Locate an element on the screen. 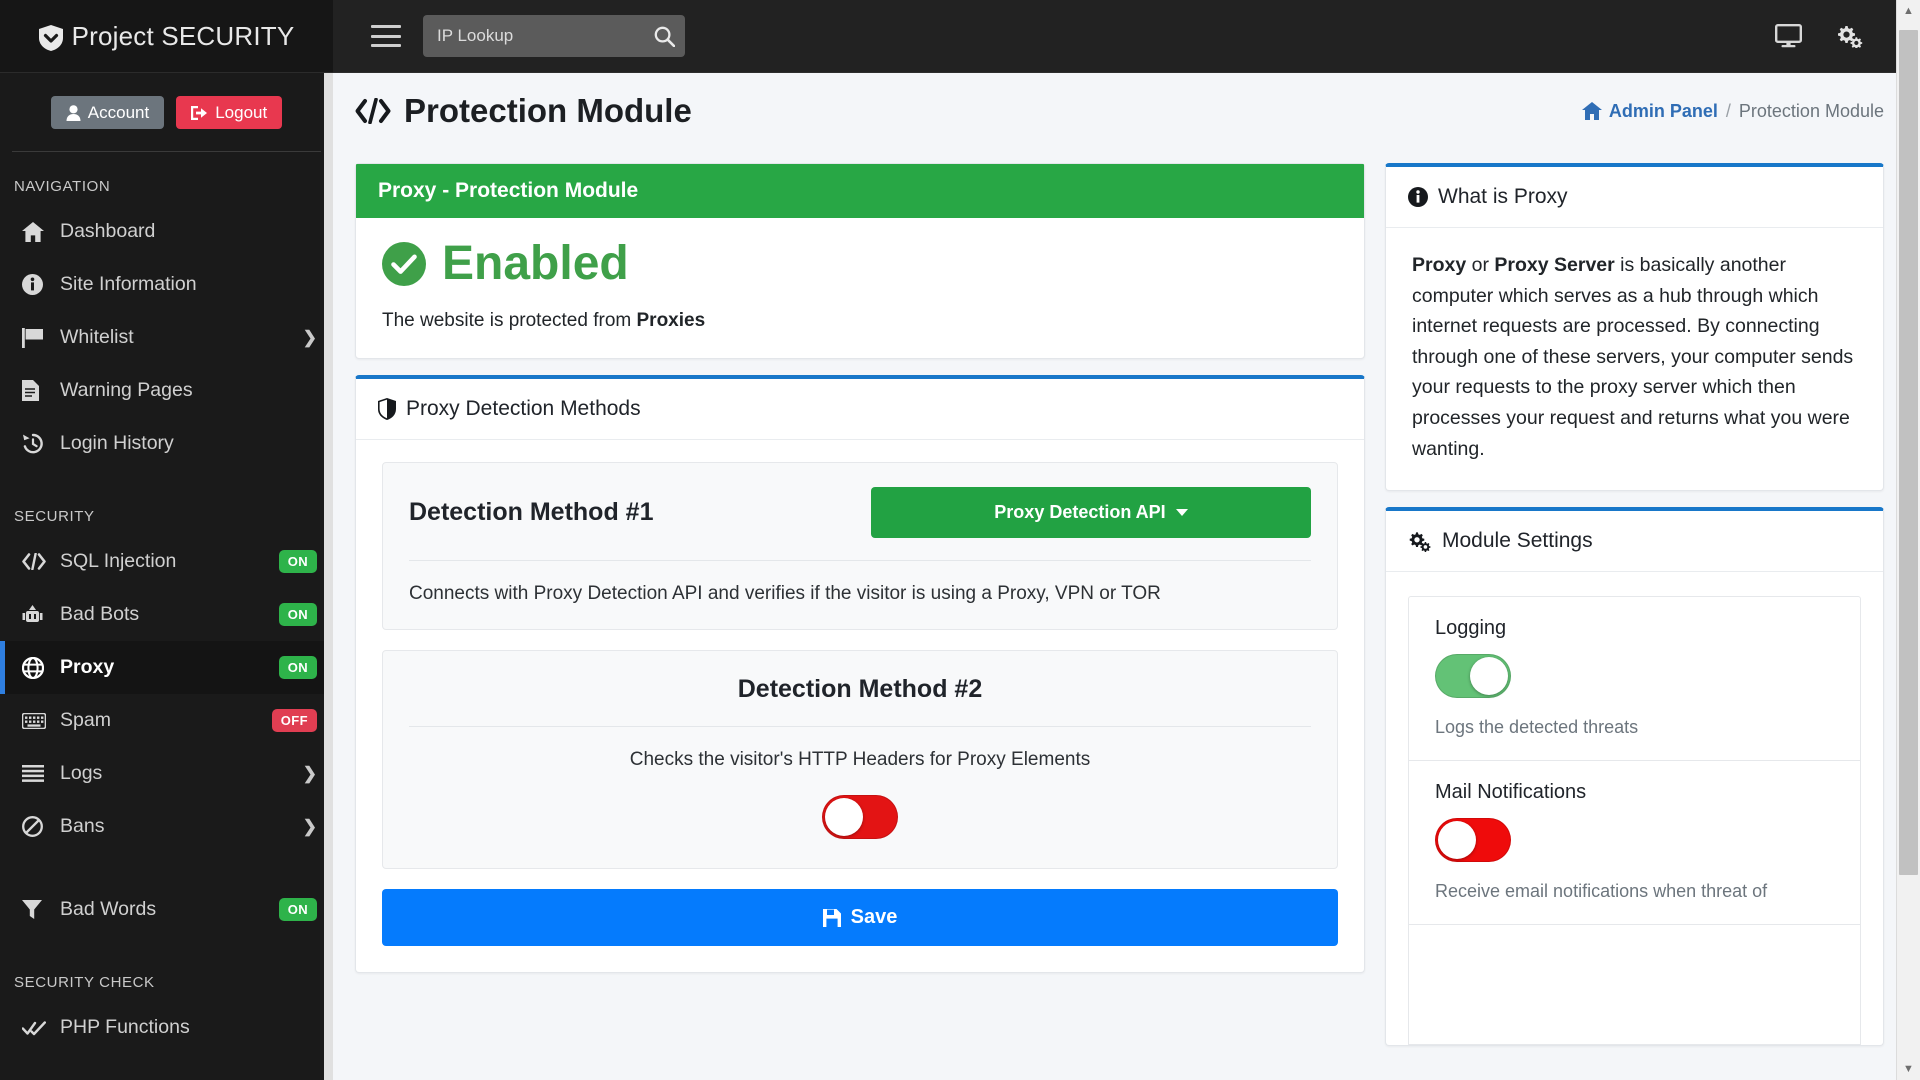  save-button: Save is located at coordinates (860, 917).